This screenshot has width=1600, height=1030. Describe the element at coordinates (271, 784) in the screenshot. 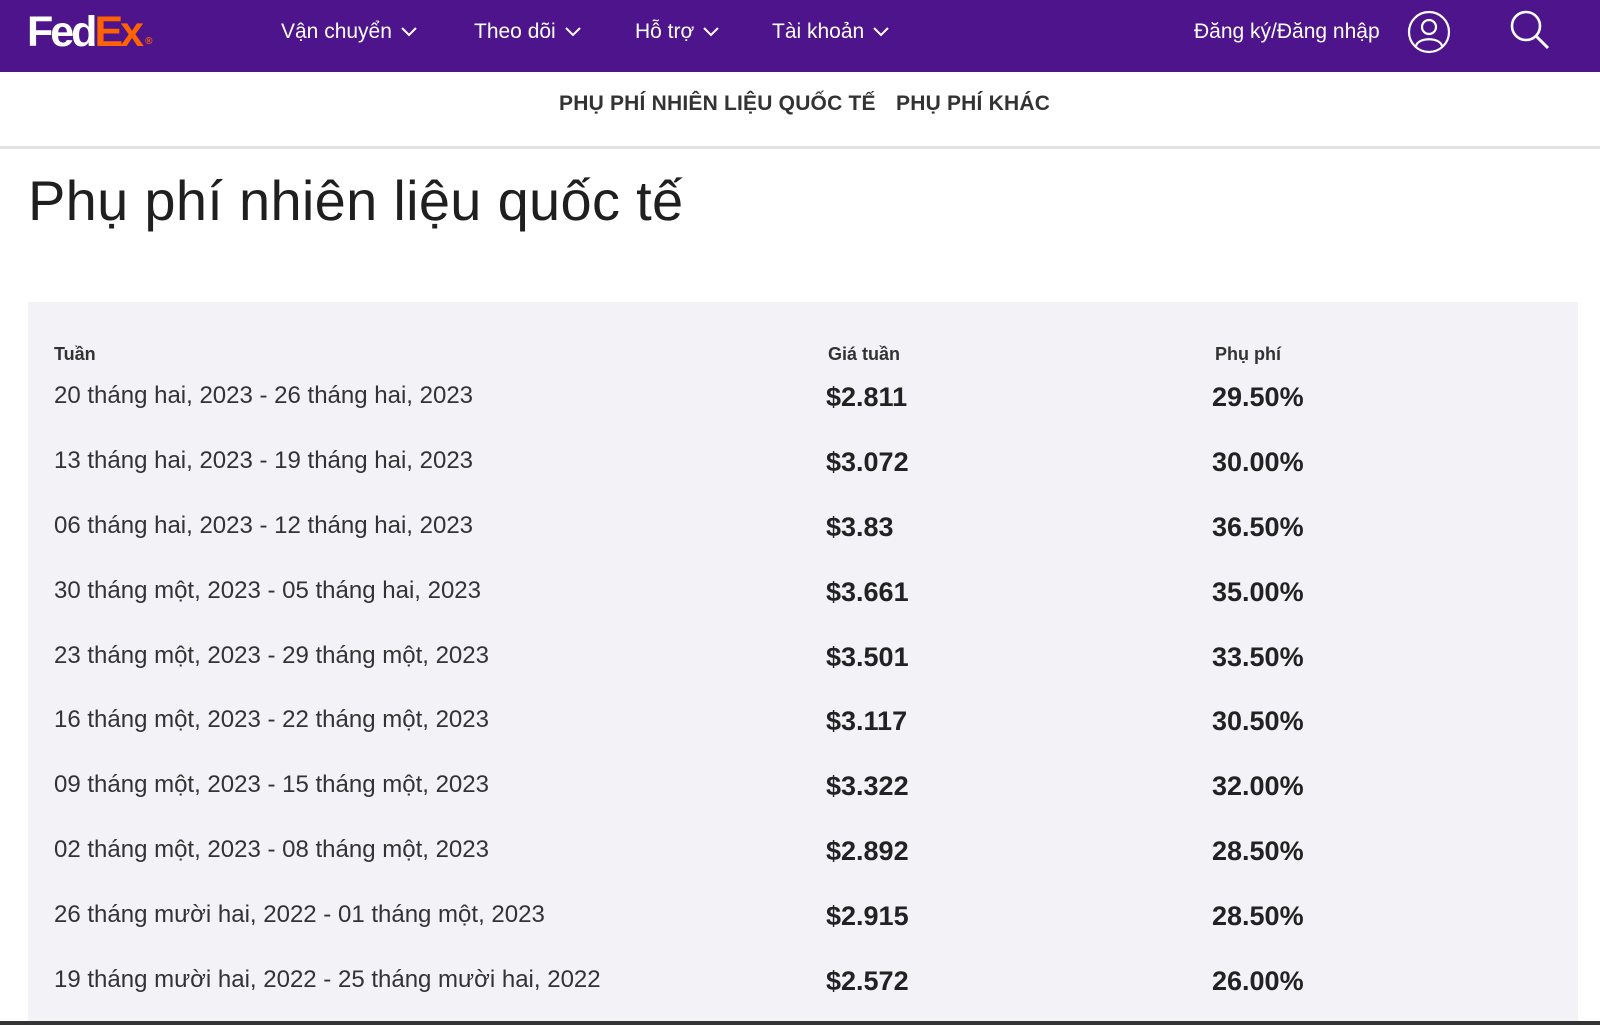

I see `cell-week: 09 tháng một, 2023 - 15 tháng một, 2023` at that location.